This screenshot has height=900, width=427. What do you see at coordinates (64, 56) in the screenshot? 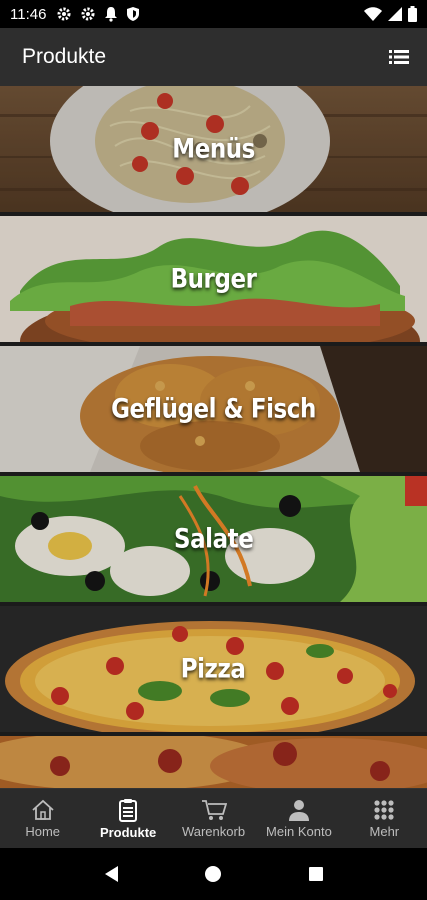
I see `page-title: Produkte` at bounding box center [64, 56].